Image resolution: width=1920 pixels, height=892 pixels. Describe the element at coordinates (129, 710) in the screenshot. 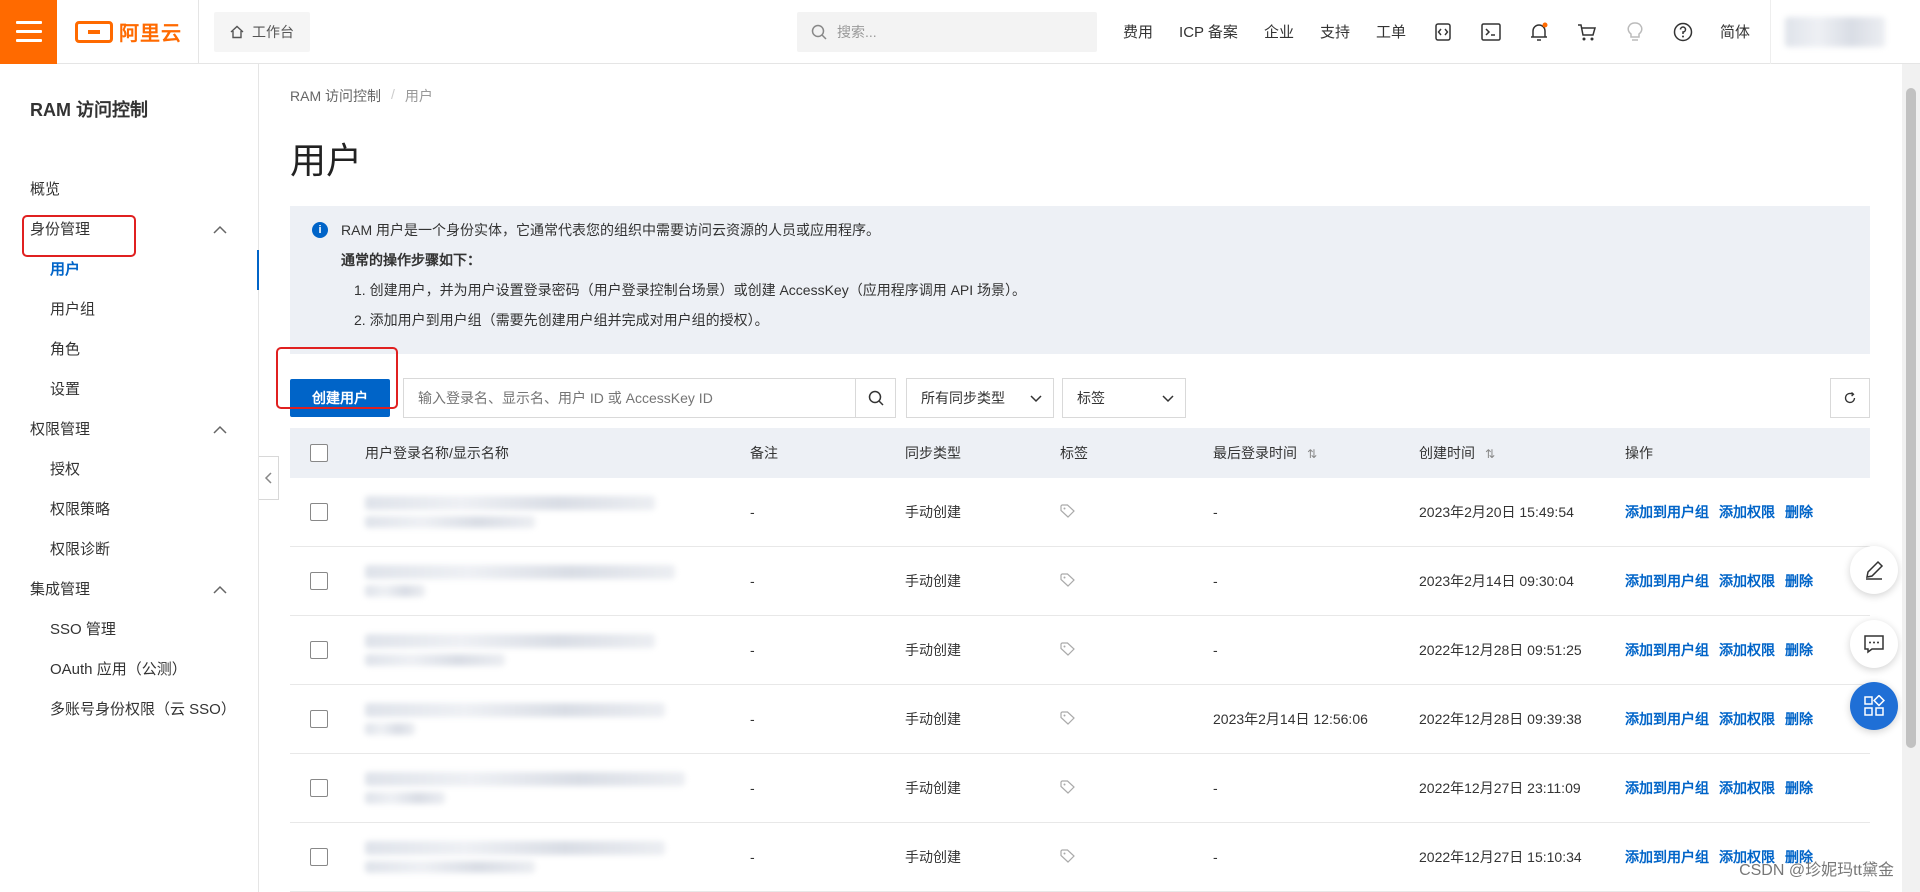

I see `sidebar-item-cloud-sso: 多账号身份权限（云 SSO）` at that location.